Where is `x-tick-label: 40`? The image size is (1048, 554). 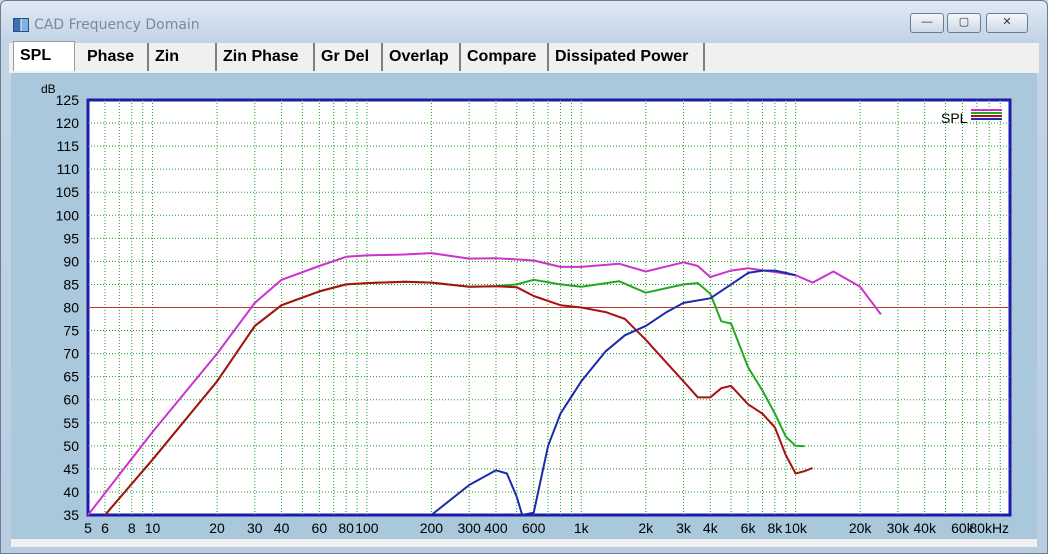
x-tick-label: 40 is located at coordinates (282, 528).